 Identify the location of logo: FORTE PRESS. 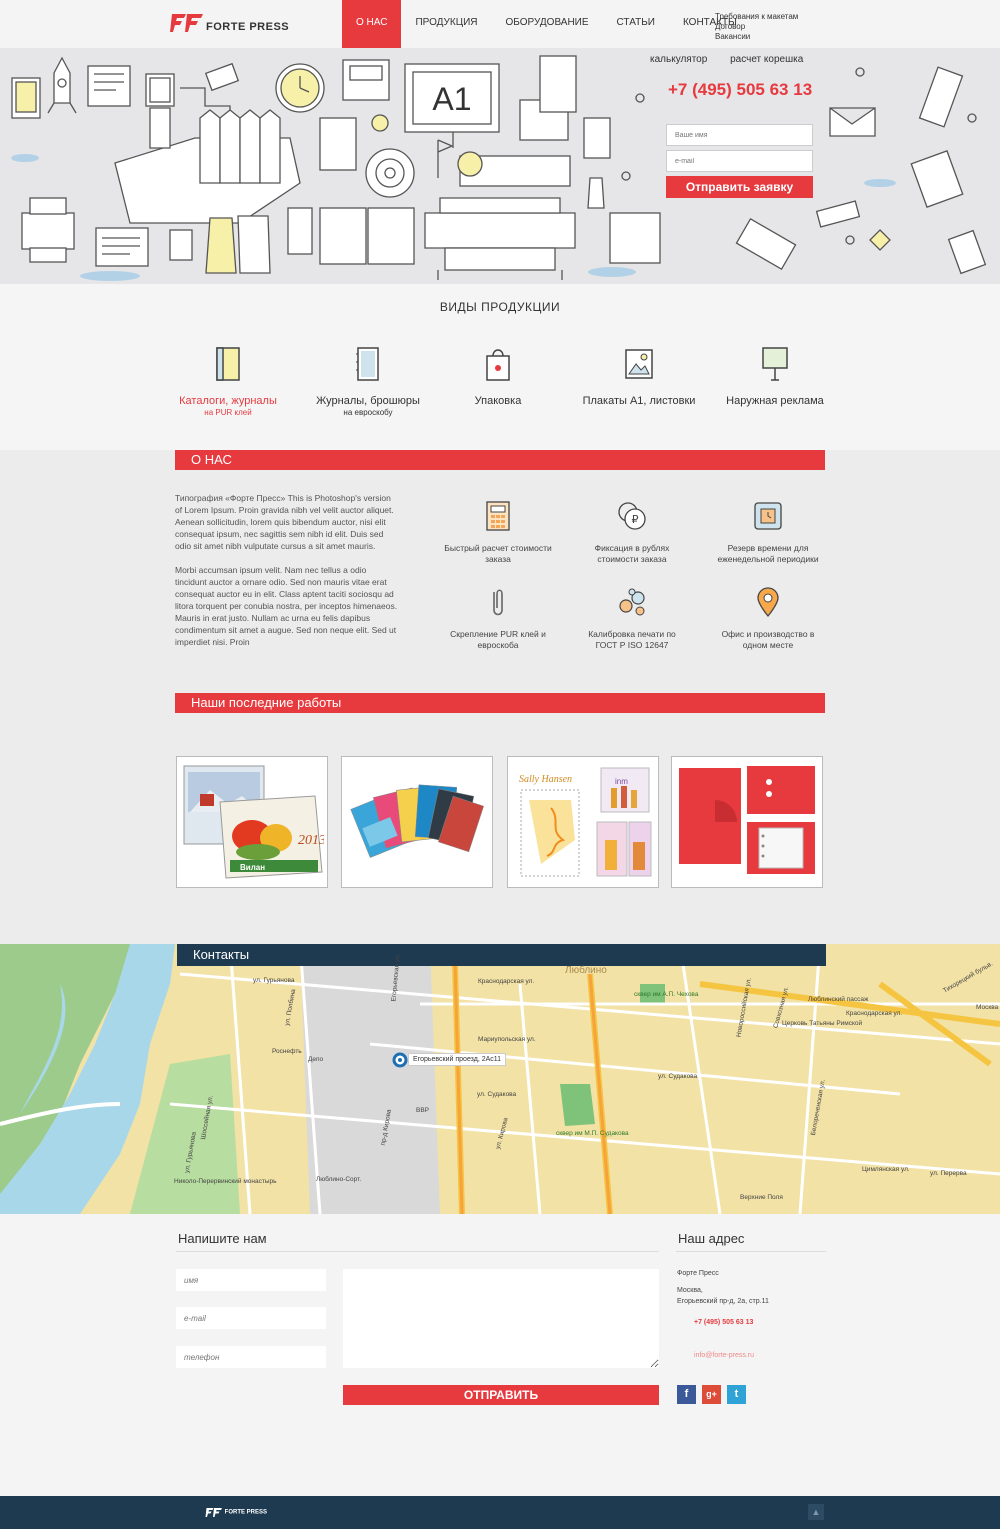
(229, 22).